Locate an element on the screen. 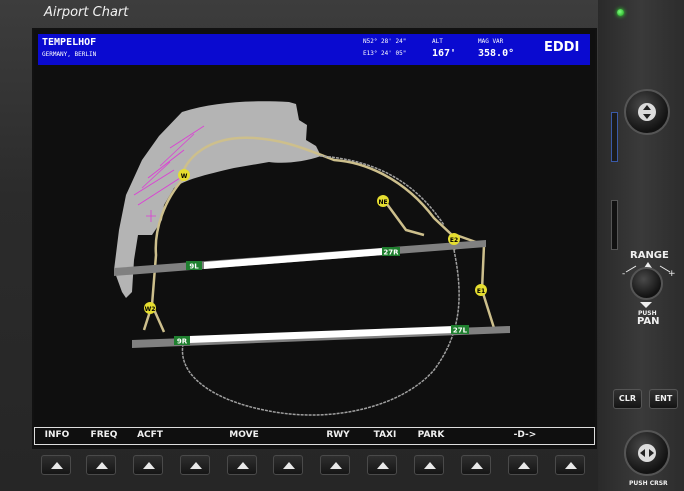 This screenshot has height=491, width=684. push-crsr-label: PUSH CRSR is located at coordinates (648, 483).